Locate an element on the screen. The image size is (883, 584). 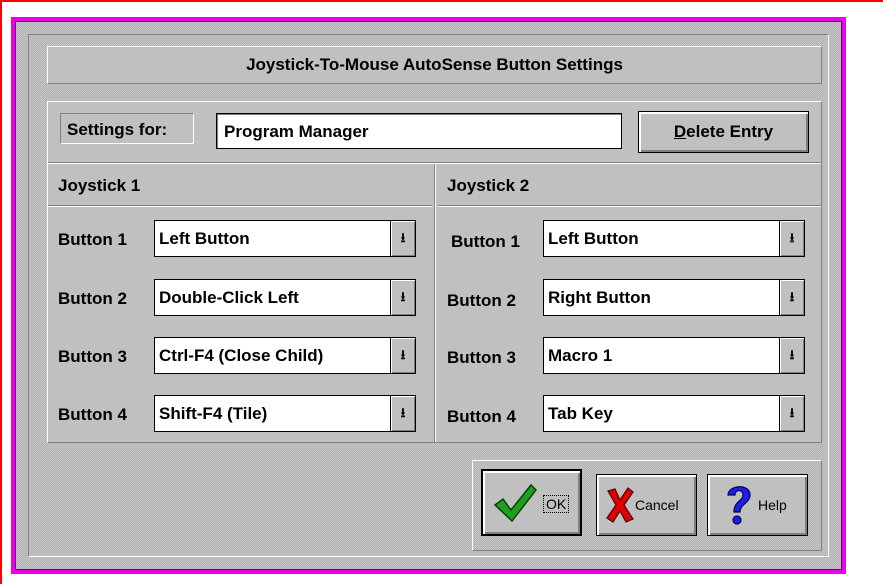
joystick2-button1-select: Left Button ⭳ is located at coordinates (674, 238).